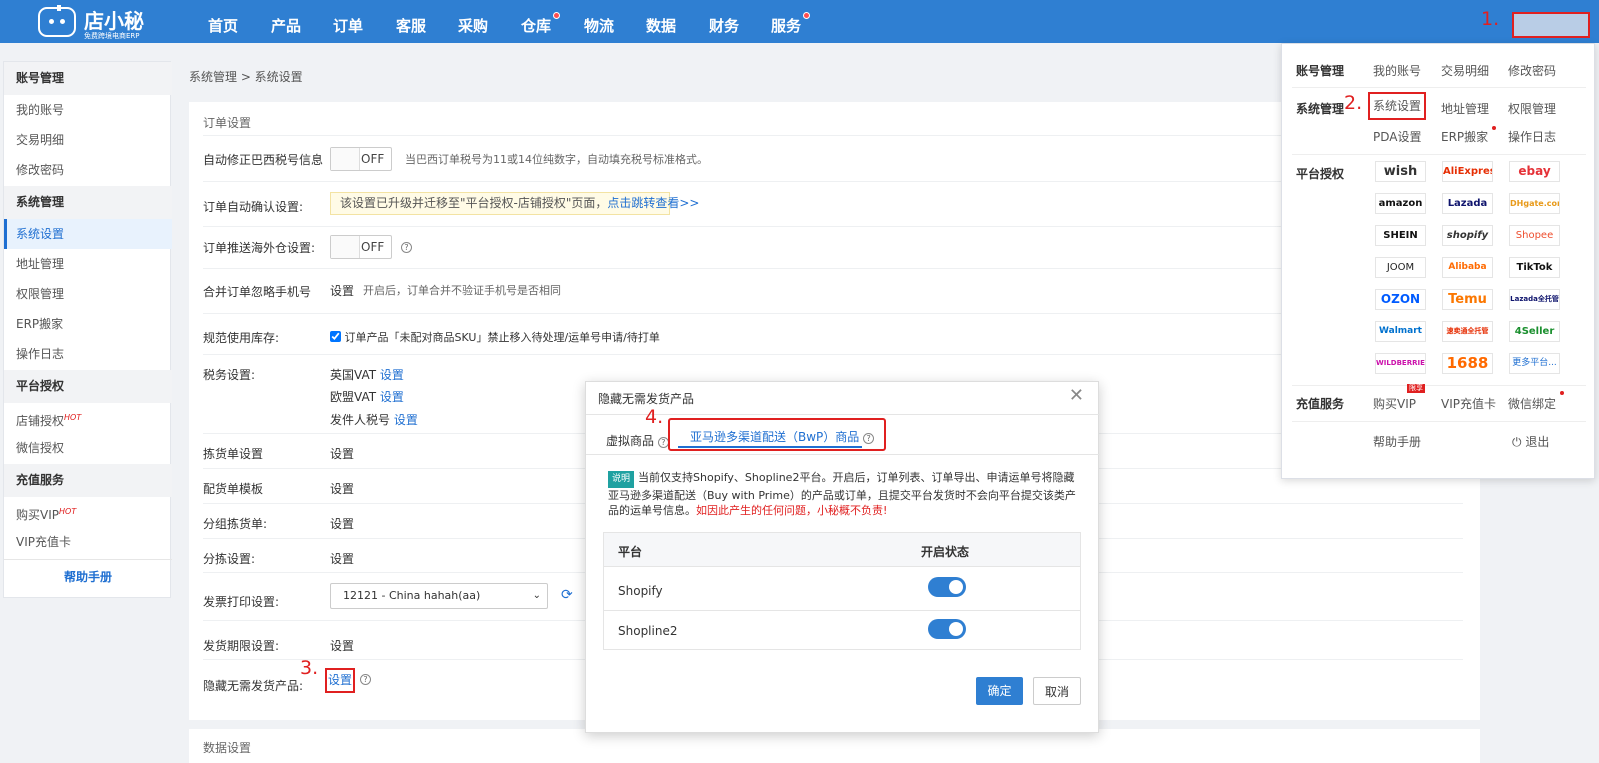 Image resolution: width=1599 pixels, height=763 pixels. What do you see at coordinates (88, 512) in the screenshot?
I see `sidebar-item-buy-vip: 购买VIPHOT` at bounding box center [88, 512].